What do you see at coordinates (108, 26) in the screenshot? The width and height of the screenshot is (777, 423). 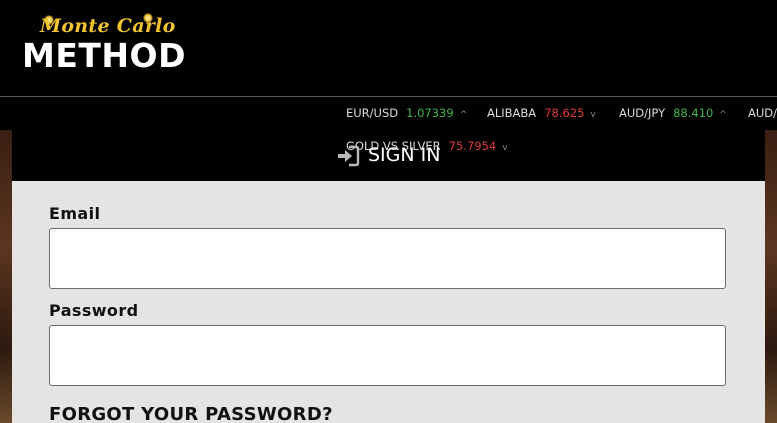 I see `logo-script-text: Monte Carlo` at bounding box center [108, 26].